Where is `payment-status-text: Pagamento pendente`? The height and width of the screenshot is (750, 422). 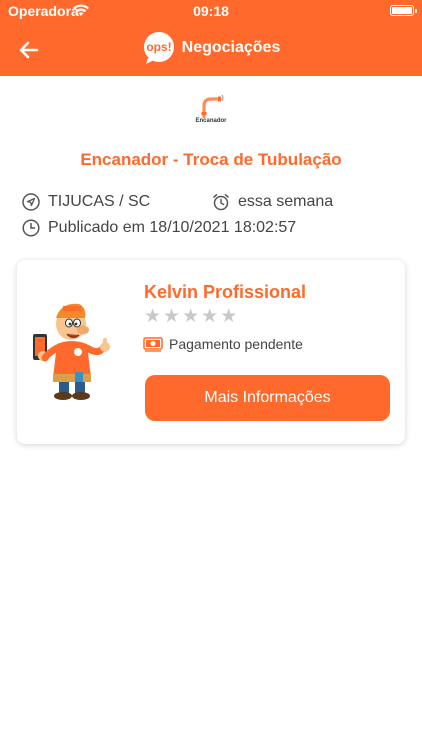 payment-status-text: Pagamento pendente is located at coordinates (236, 344).